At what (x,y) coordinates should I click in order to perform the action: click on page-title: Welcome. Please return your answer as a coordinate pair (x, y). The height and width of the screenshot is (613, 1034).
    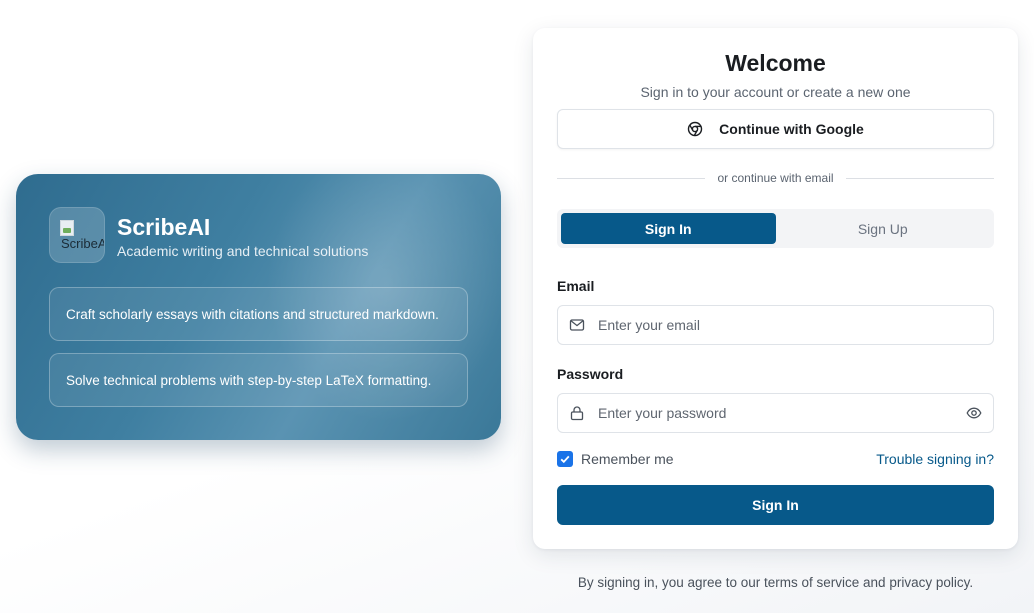
    Looking at the image, I should click on (775, 63).